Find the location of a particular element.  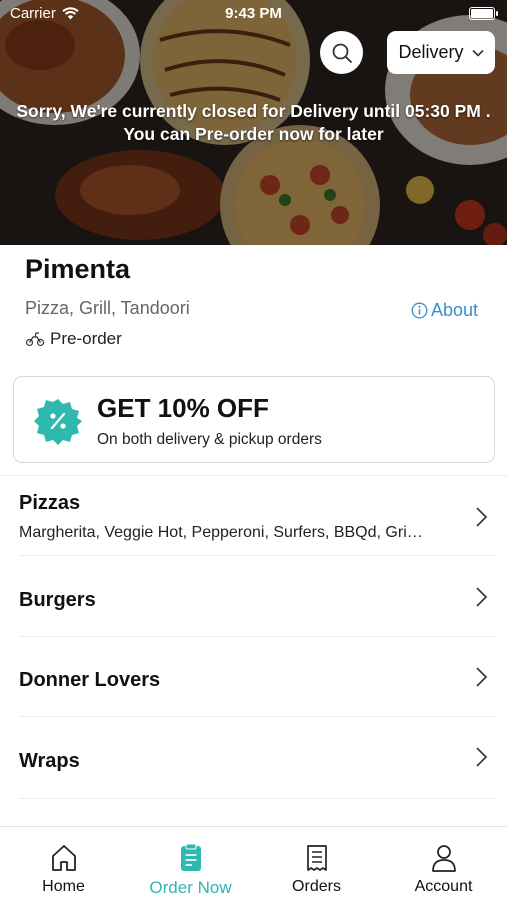

status-time: 9:43 PM is located at coordinates (253, 13).